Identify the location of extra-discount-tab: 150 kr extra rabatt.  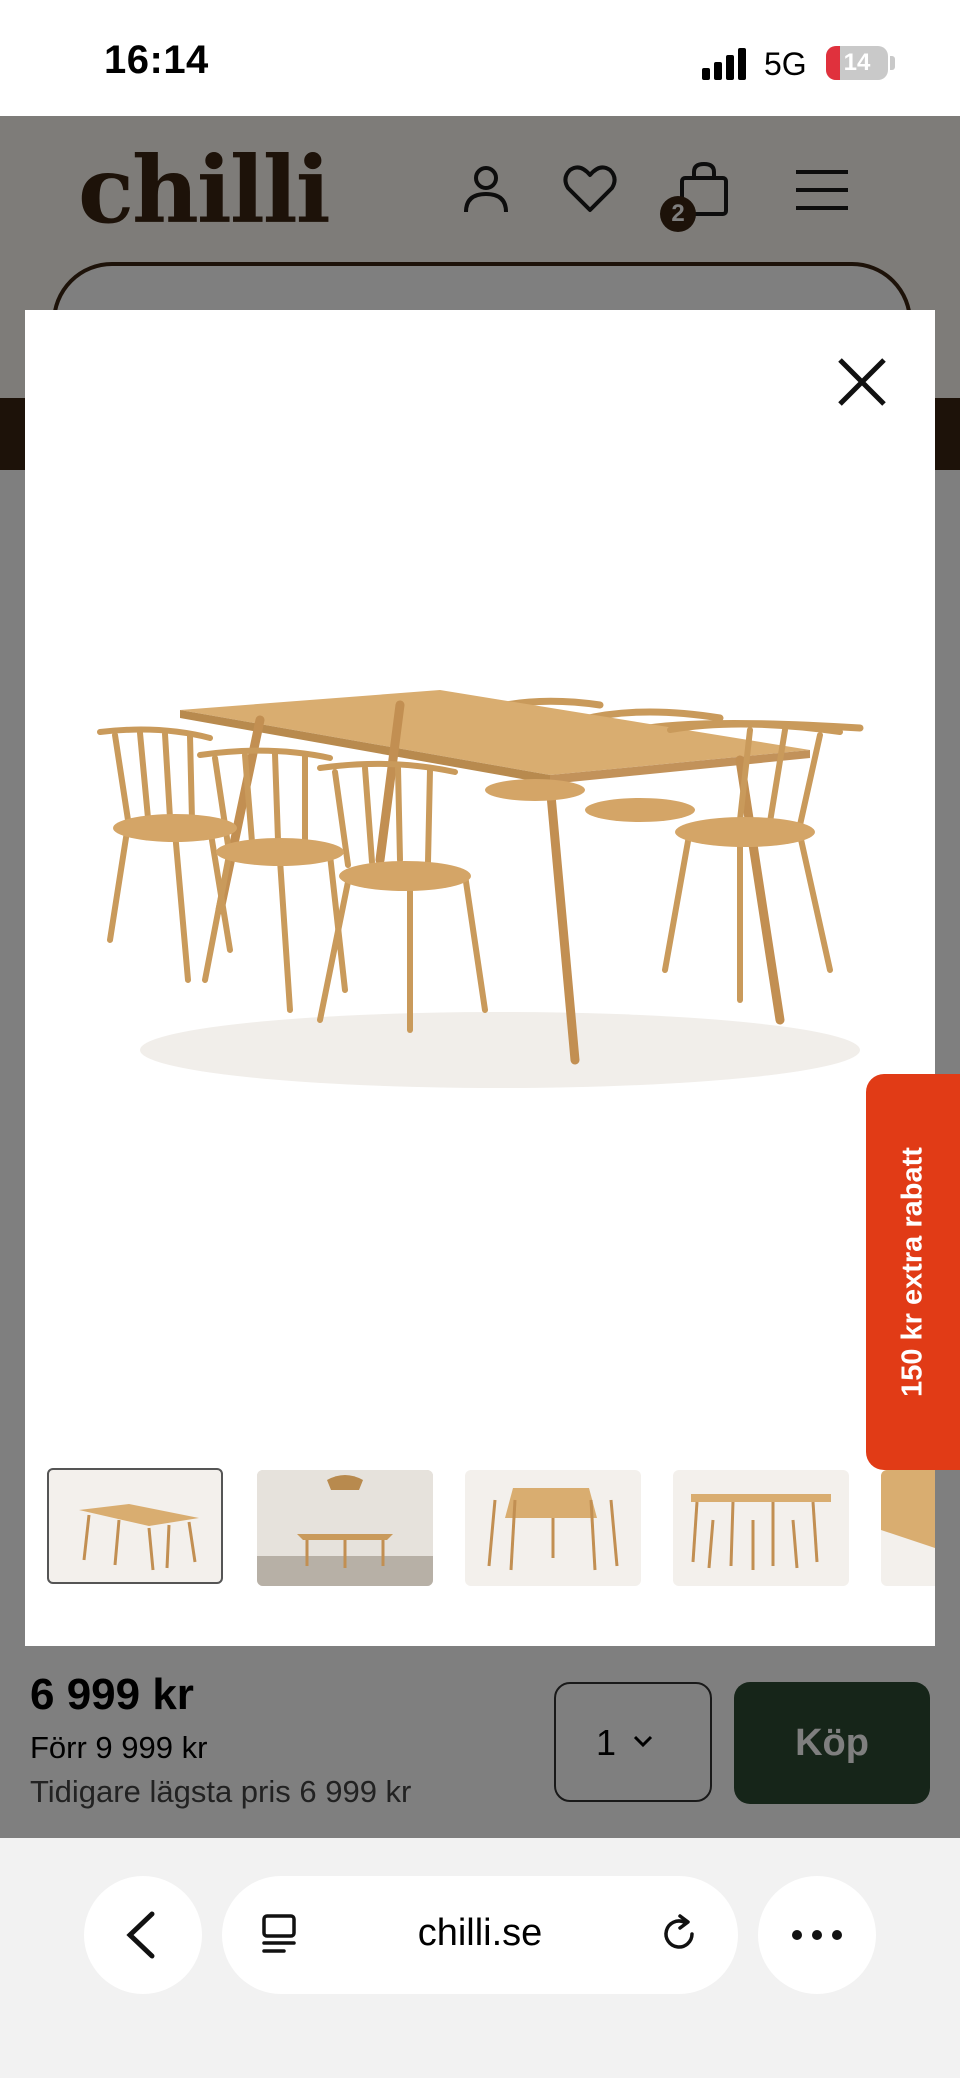
(913, 1272).